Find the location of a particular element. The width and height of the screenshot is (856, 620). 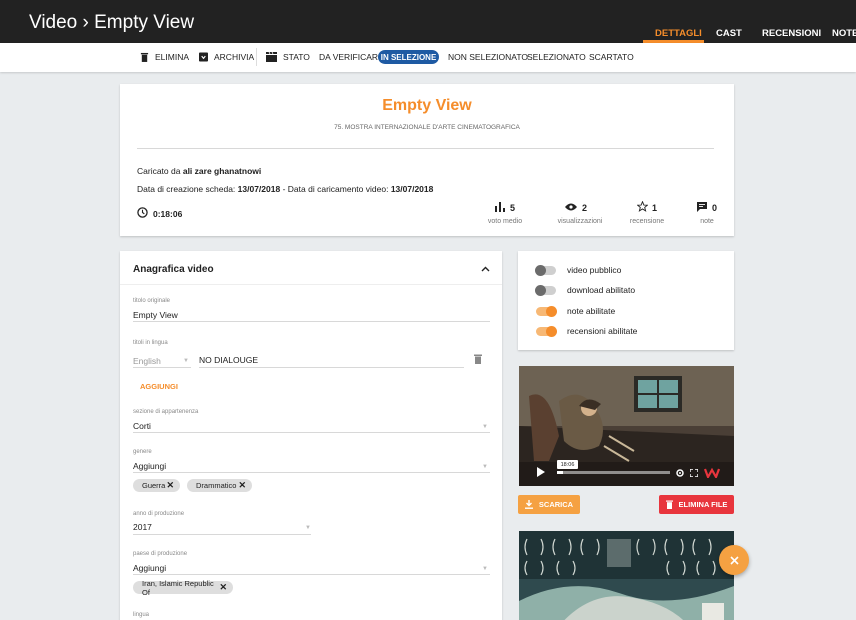

country-label: paese di produzione is located at coordinates (160, 554).